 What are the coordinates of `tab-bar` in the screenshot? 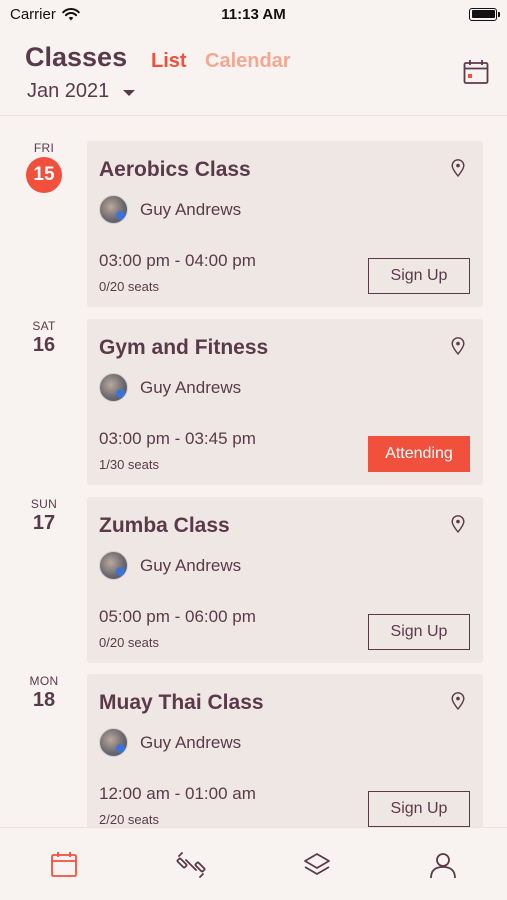 It's located at (253, 863).